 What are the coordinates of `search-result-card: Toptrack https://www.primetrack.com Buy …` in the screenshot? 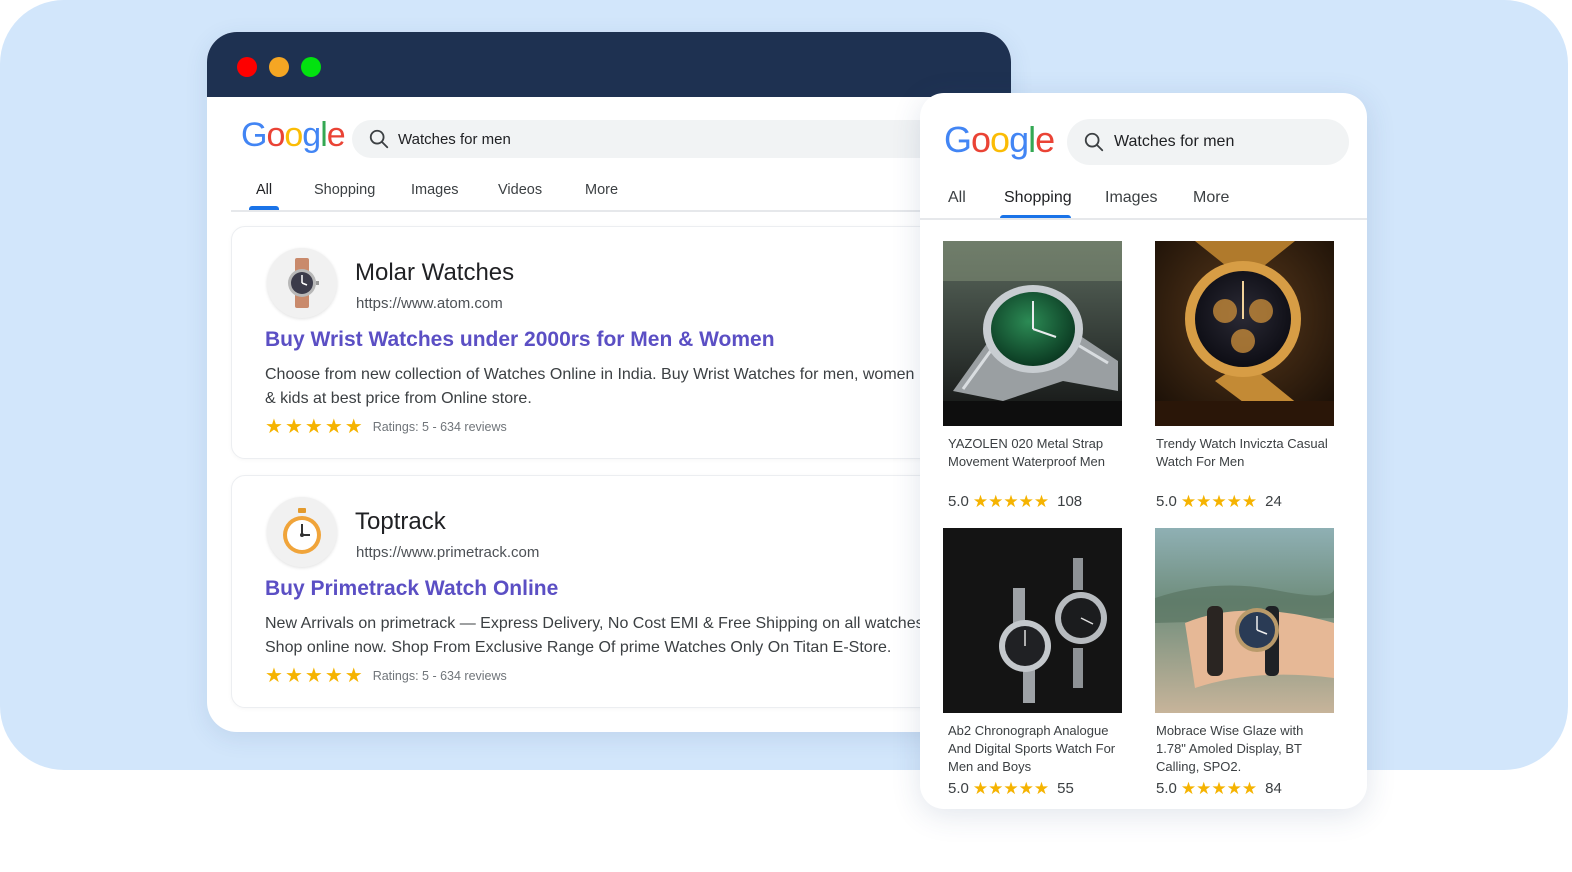 It's located at (611, 591).